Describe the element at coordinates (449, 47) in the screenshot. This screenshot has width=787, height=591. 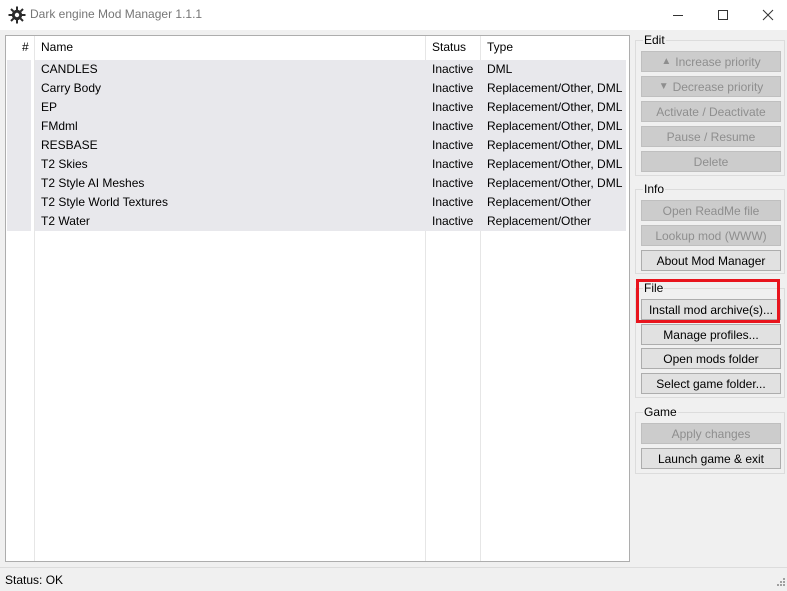
I see `column-header-status: Status` at that location.